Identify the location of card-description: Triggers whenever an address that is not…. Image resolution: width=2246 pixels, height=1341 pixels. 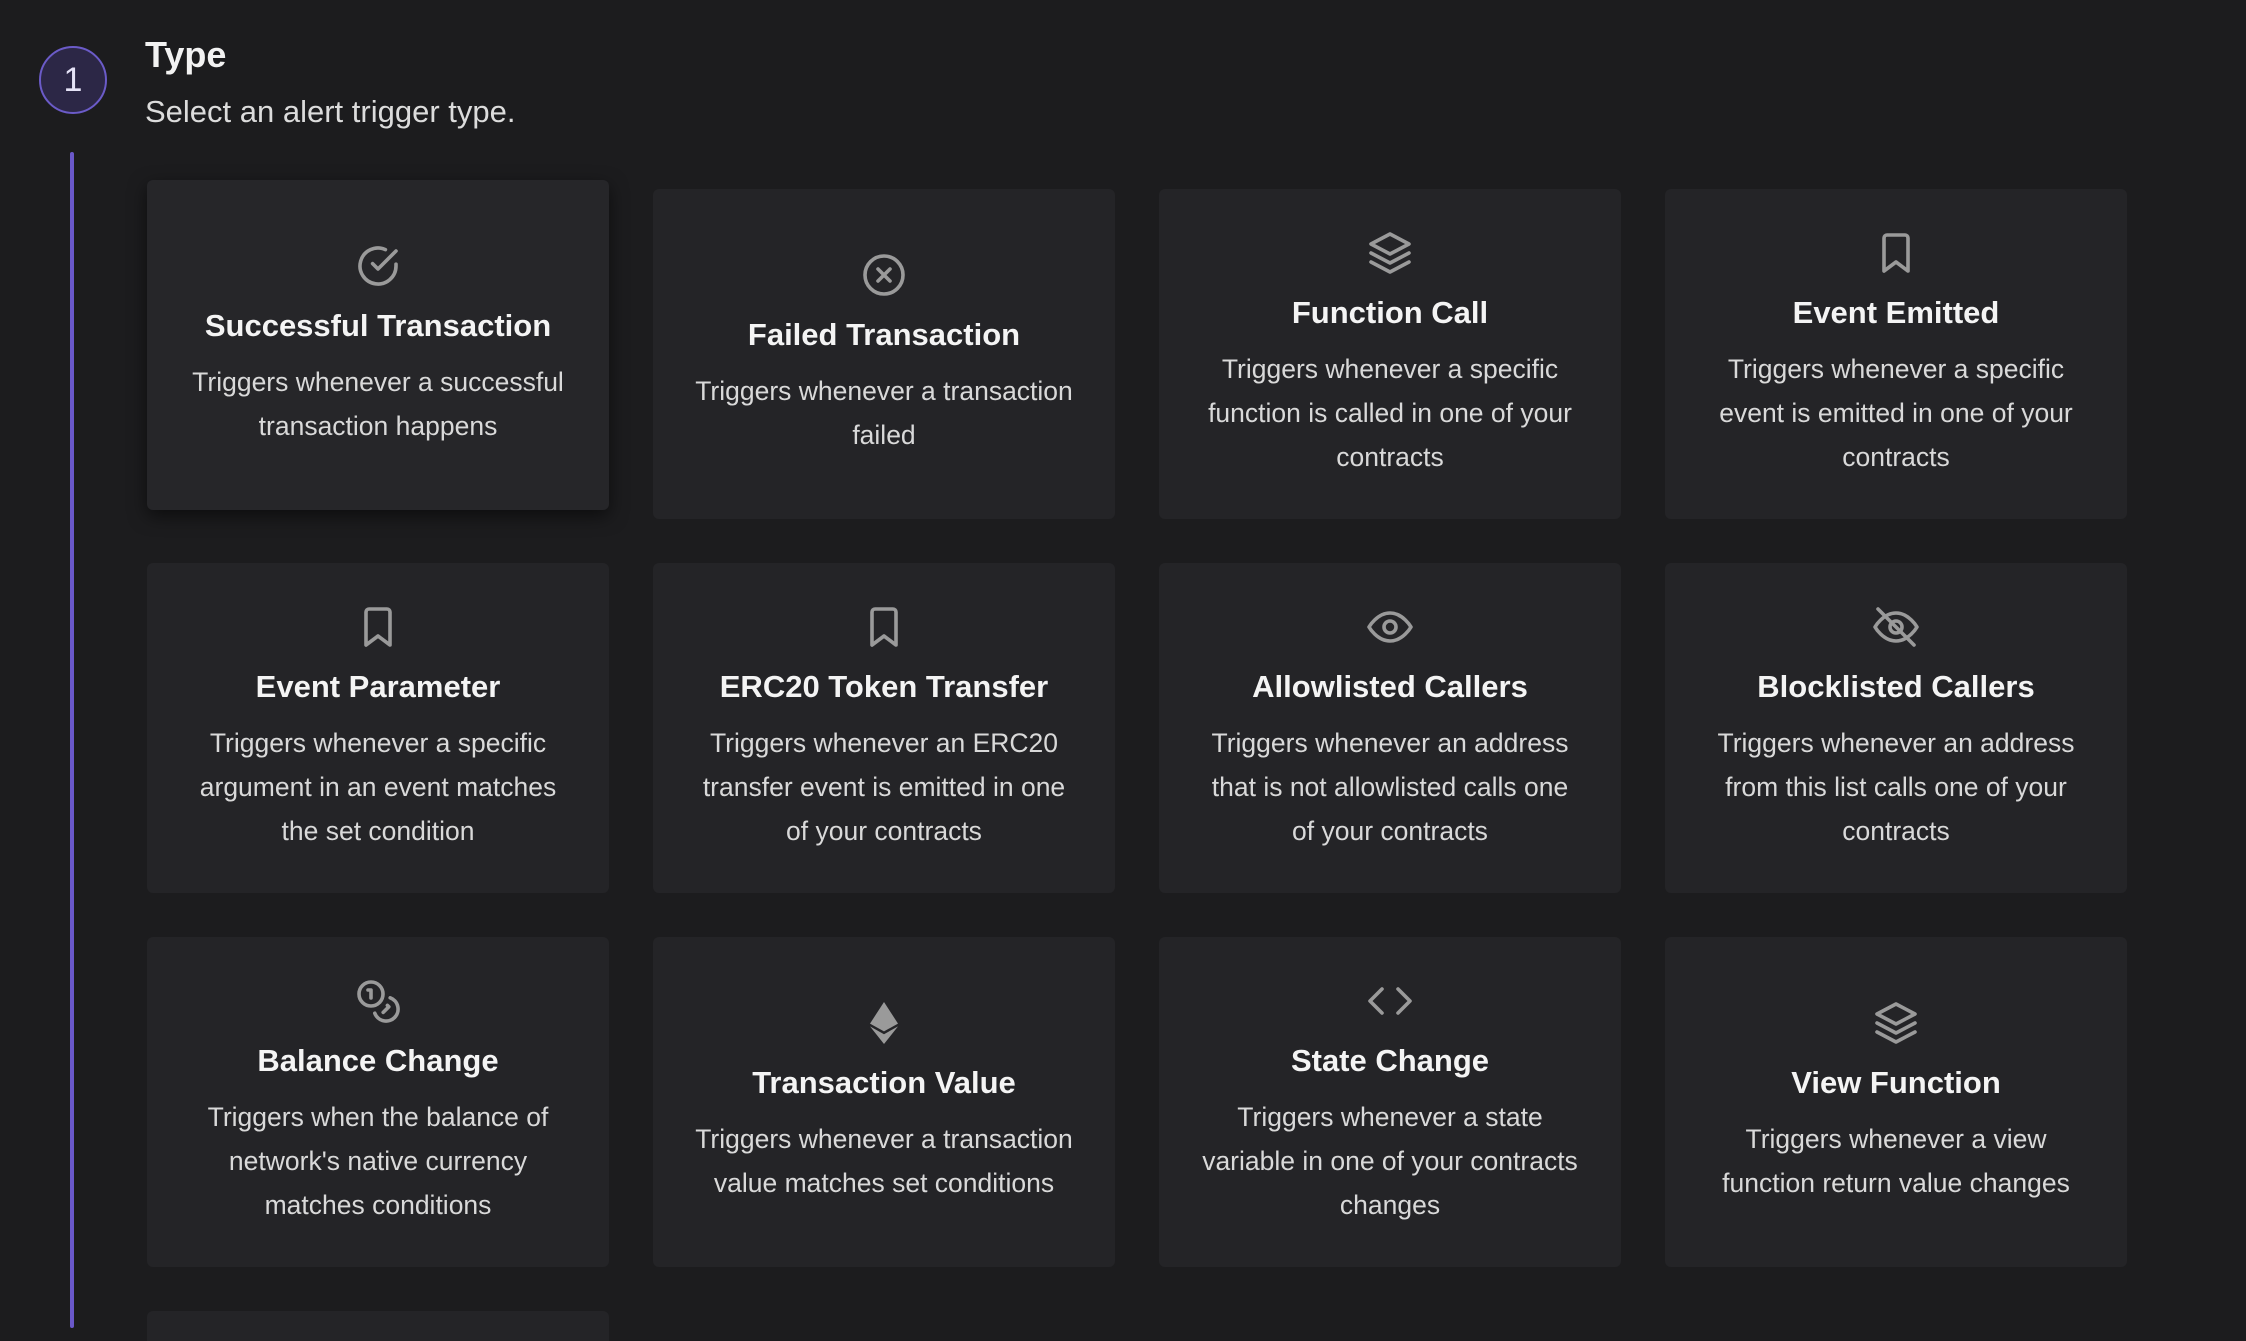
(1390, 787).